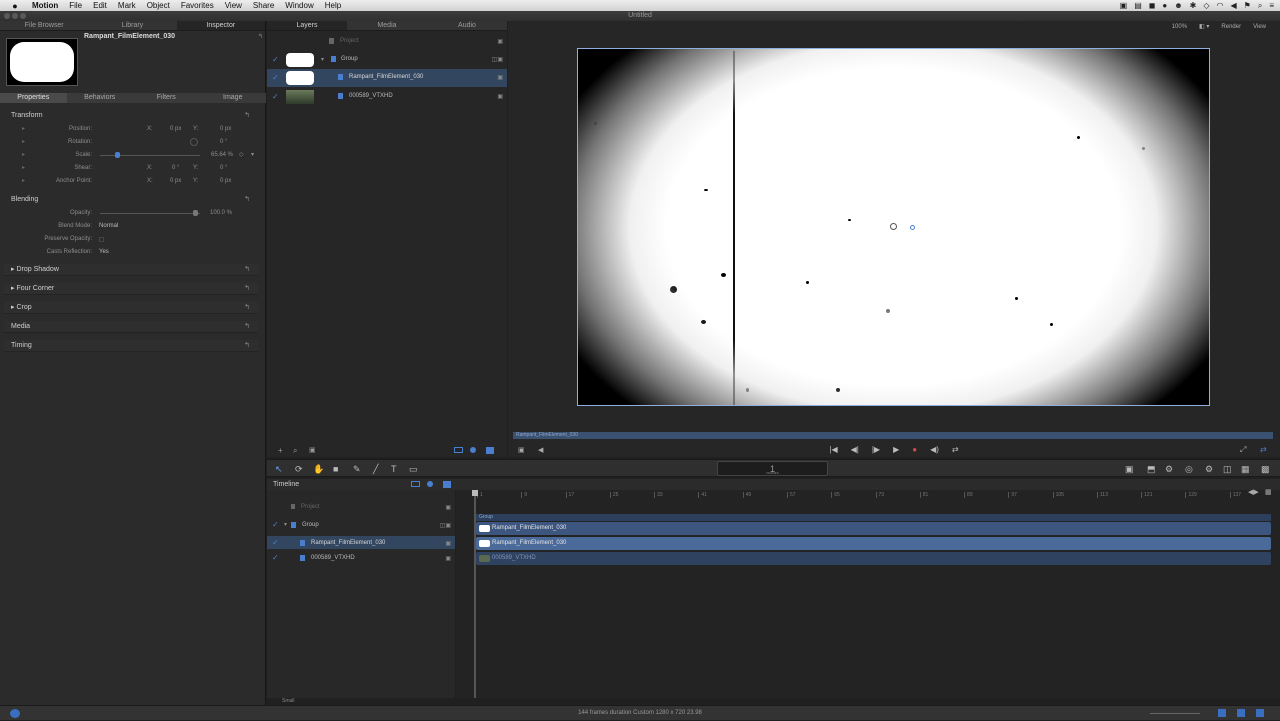  What do you see at coordinates (45, 5) in the screenshot?
I see `menu-app: Motion` at bounding box center [45, 5].